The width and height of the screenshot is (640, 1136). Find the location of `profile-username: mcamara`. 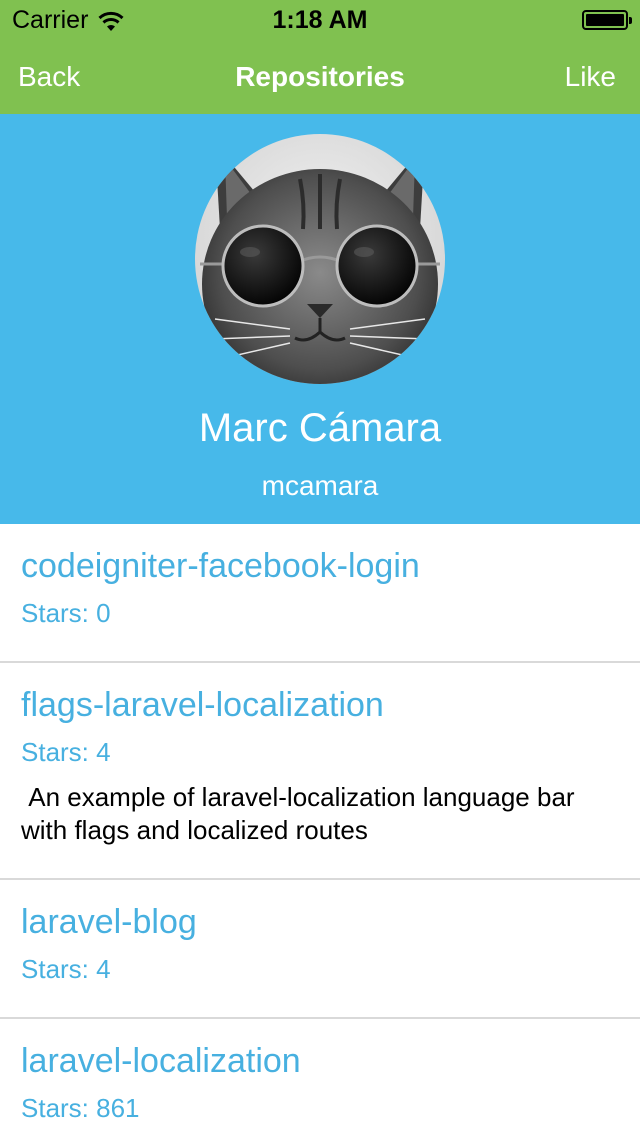

profile-username: mcamara is located at coordinates (320, 485).